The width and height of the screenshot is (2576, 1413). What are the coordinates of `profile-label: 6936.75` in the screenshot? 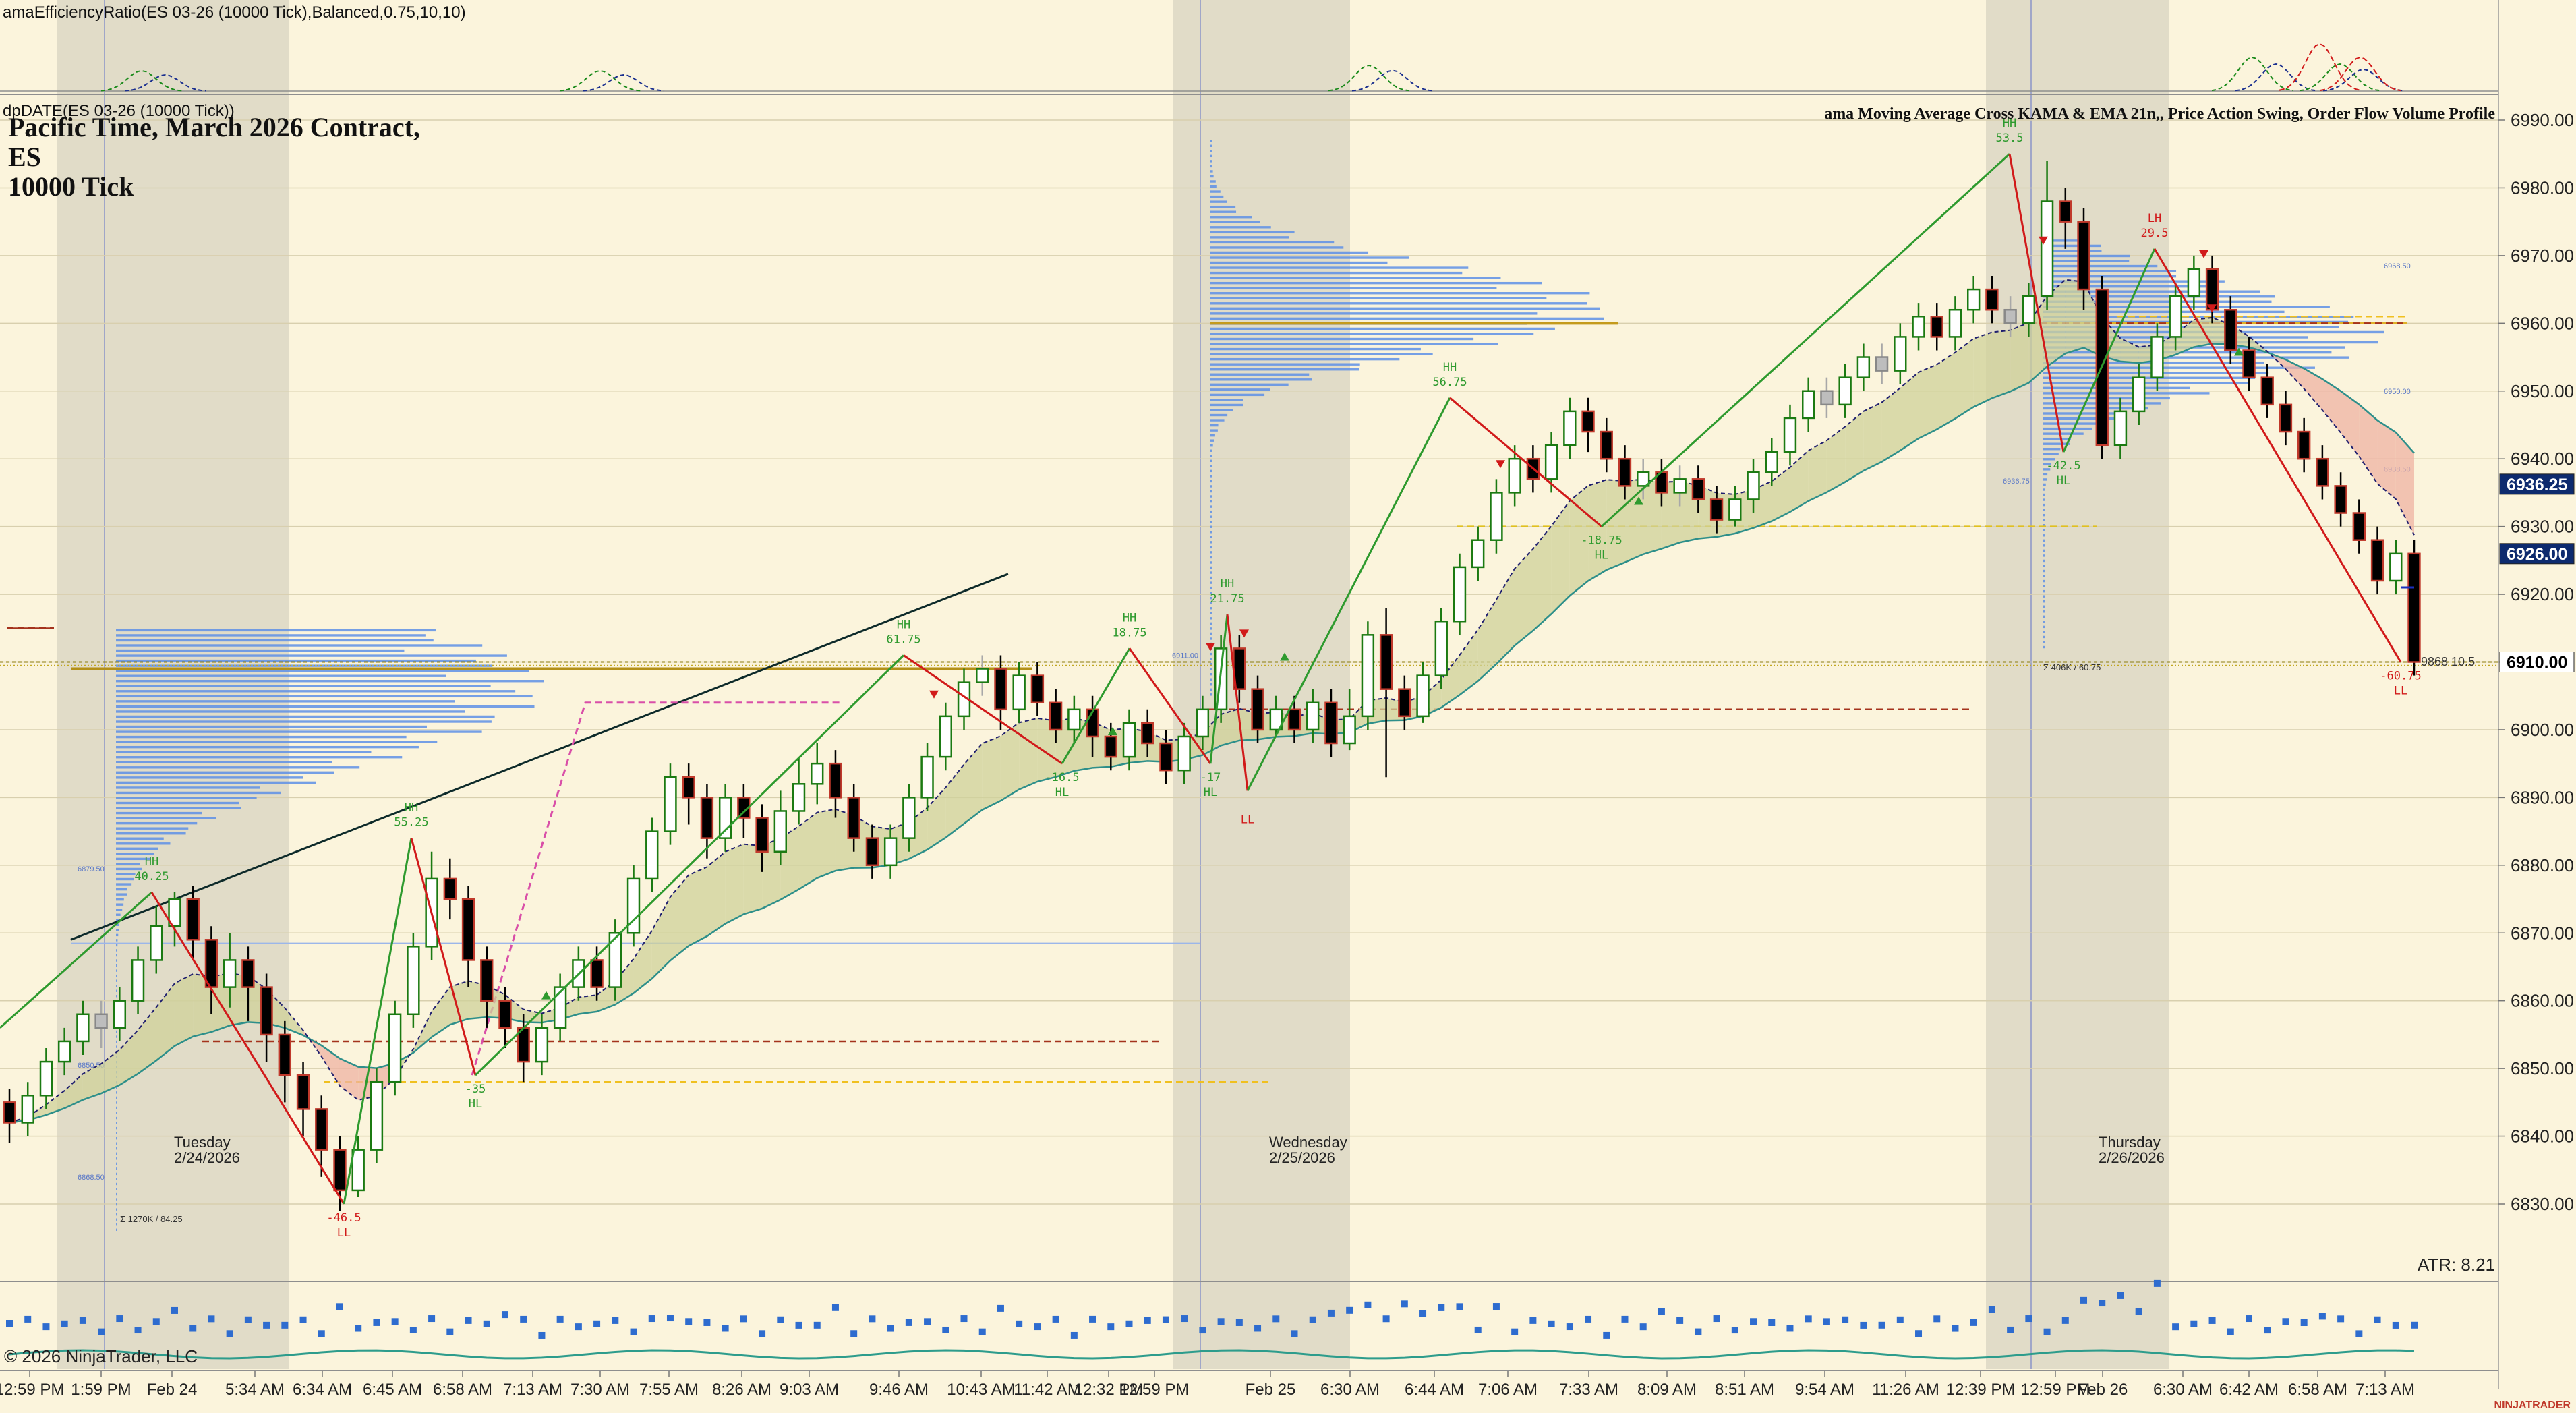 It's located at (2017, 482).